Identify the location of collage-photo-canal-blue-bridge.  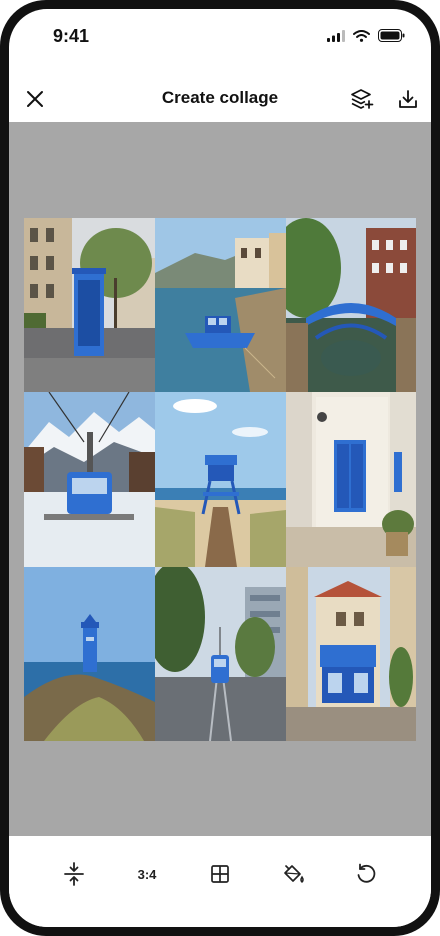
(351, 305).